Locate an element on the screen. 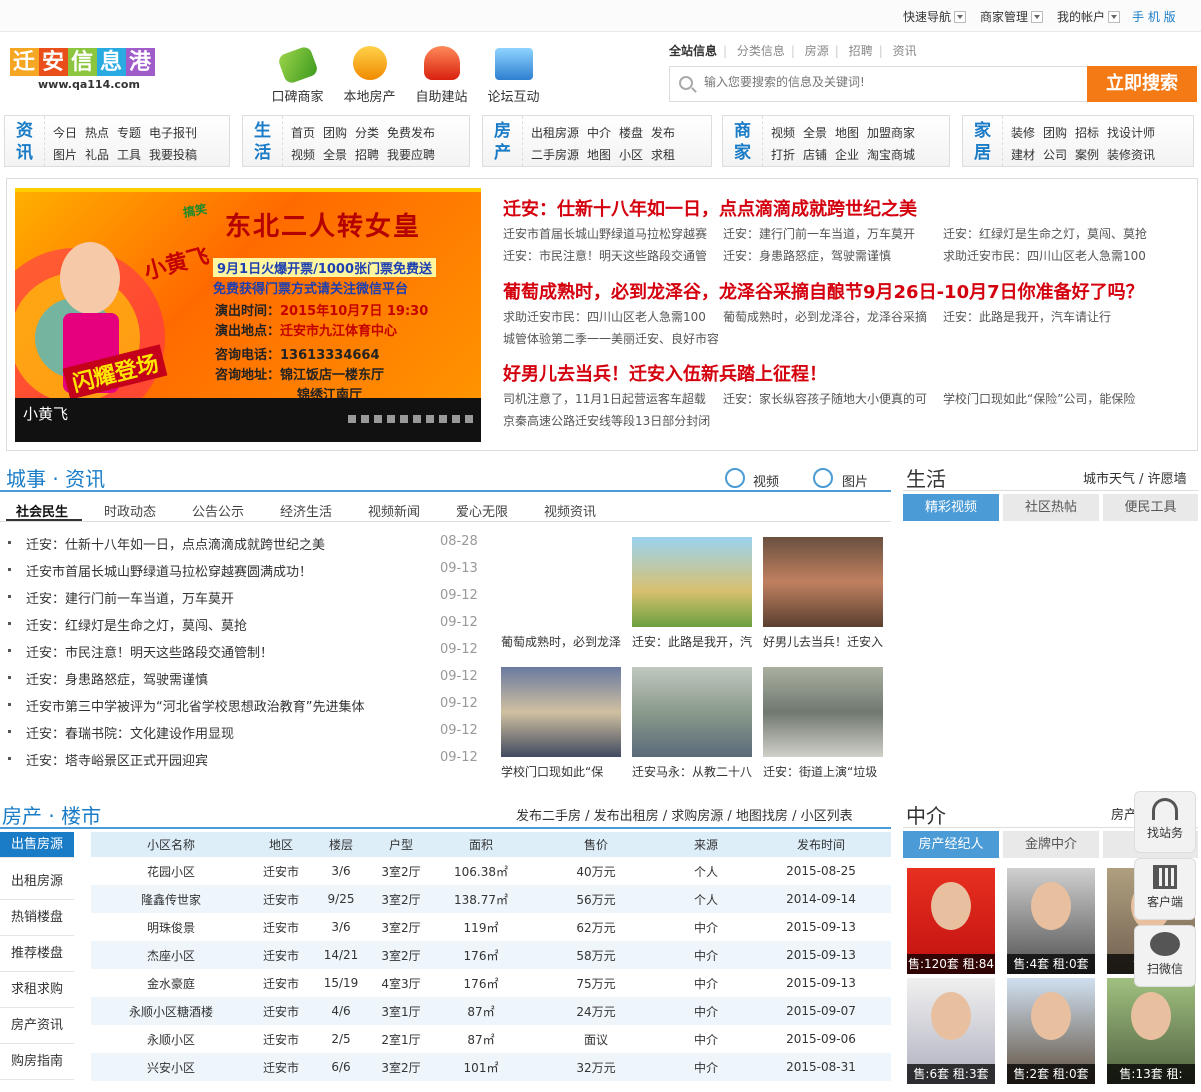 This screenshot has height=1092, width=1201. nav-link: 装修 is located at coordinates (1023, 133).